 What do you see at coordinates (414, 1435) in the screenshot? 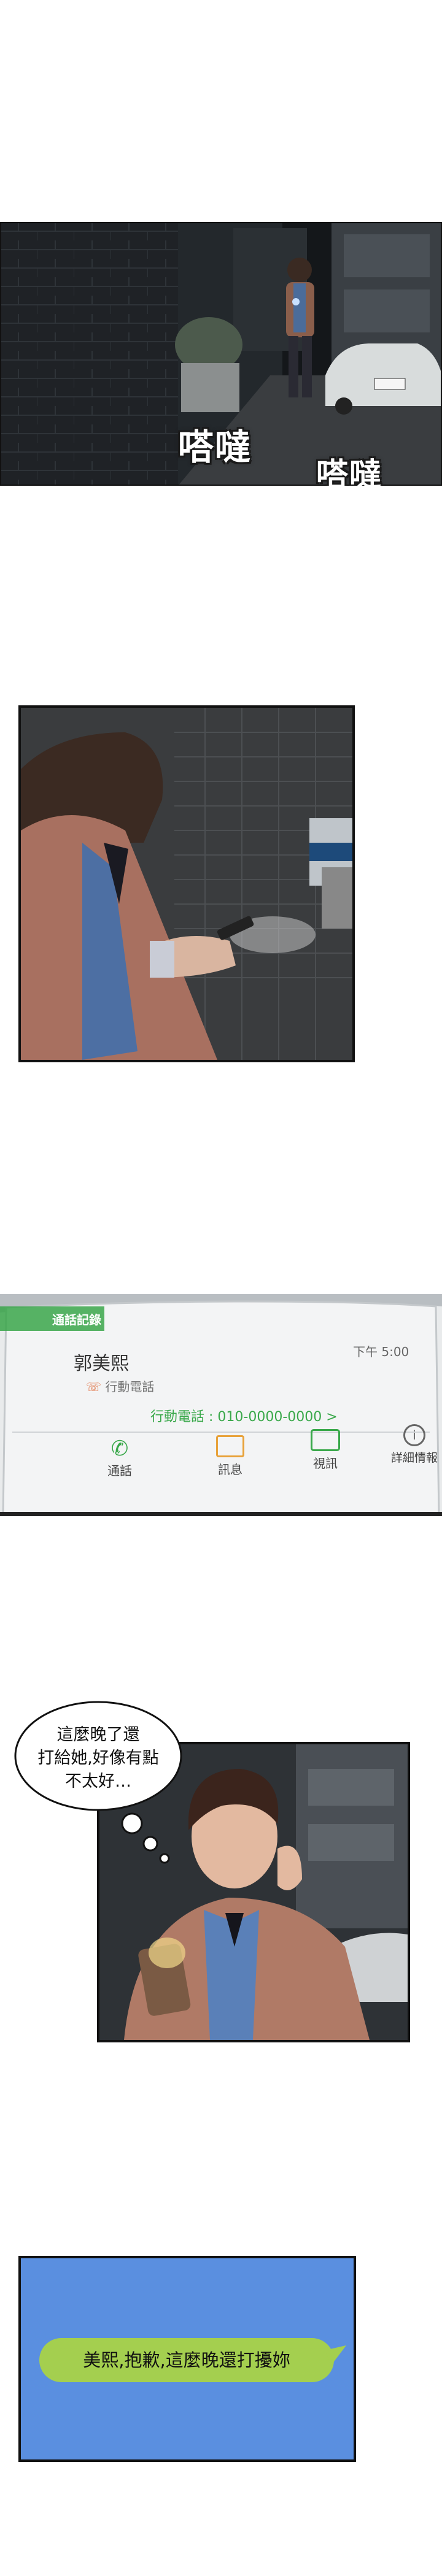
I see `info-icon: i` at bounding box center [414, 1435].